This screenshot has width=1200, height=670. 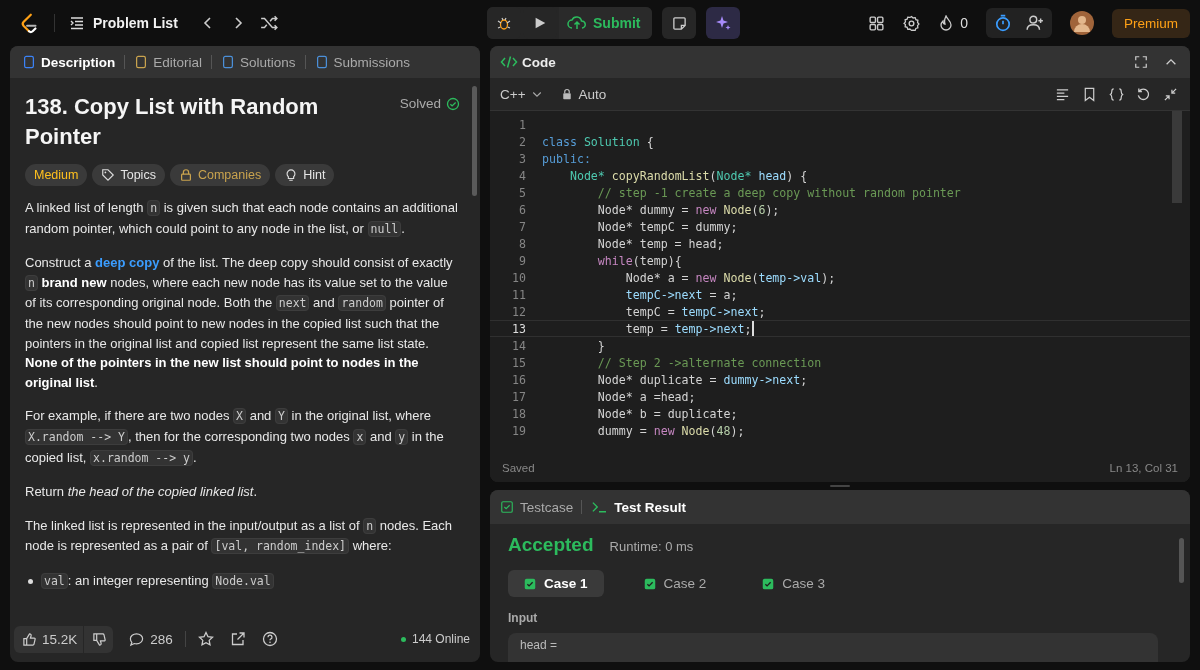 What do you see at coordinates (242, 219) in the screenshot?
I see `description-paragraph: A linked list of length n is given such that each node contains an additional random pointer, which could point to any node in the list, or null .` at bounding box center [242, 219].